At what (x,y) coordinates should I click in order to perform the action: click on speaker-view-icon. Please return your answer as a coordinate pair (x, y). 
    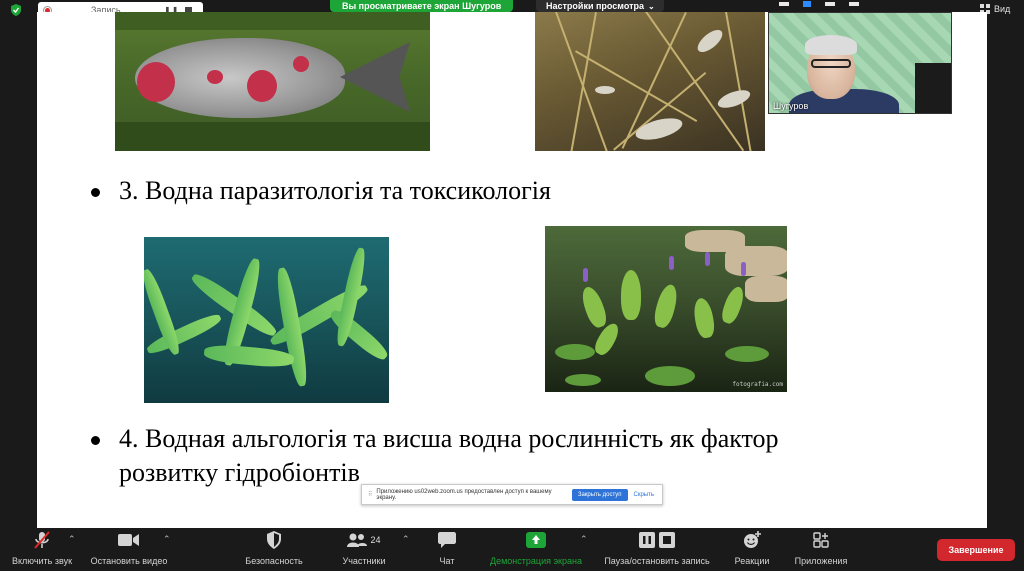
    Looking at the image, I should click on (807, 4).